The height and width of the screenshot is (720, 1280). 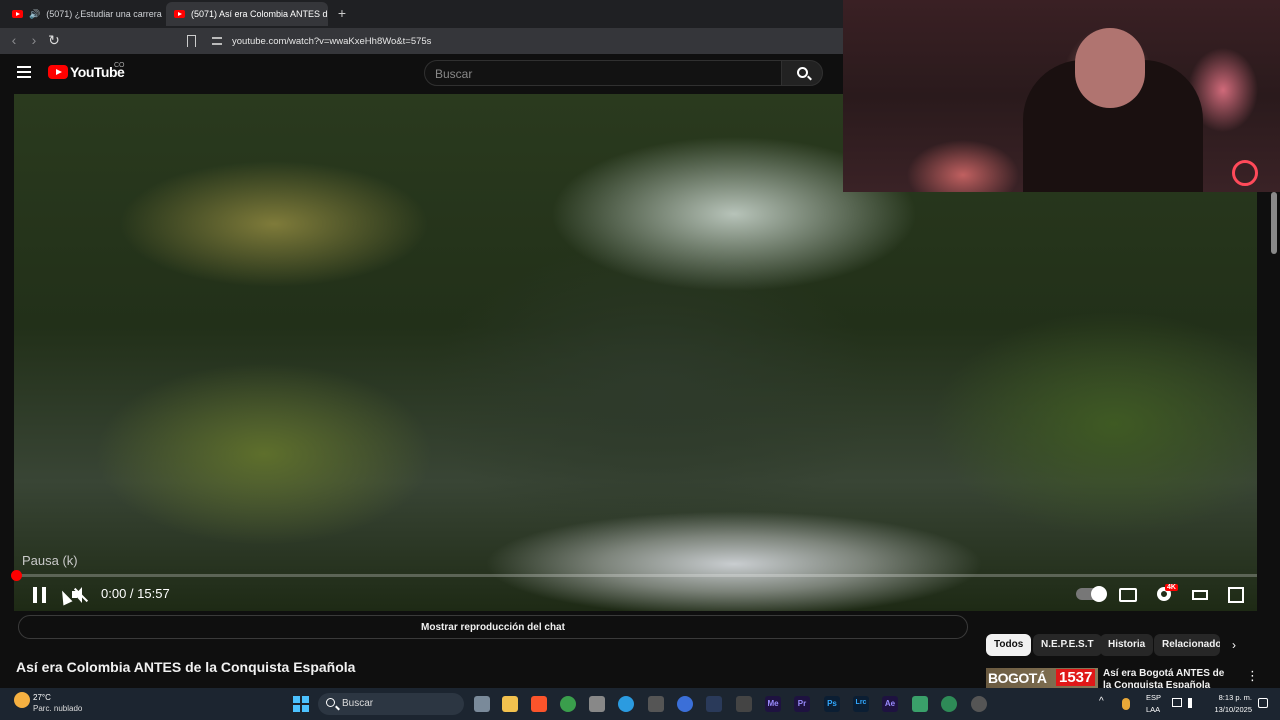 I want to click on site-info-icon, so click(x=217, y=41).